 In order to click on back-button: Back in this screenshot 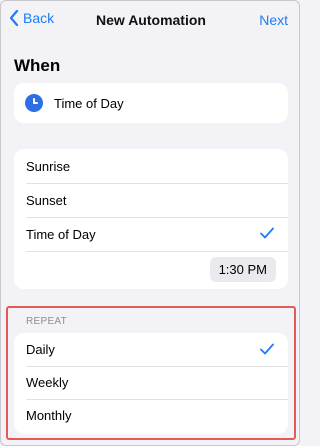, I will do `click(31, 18)`.